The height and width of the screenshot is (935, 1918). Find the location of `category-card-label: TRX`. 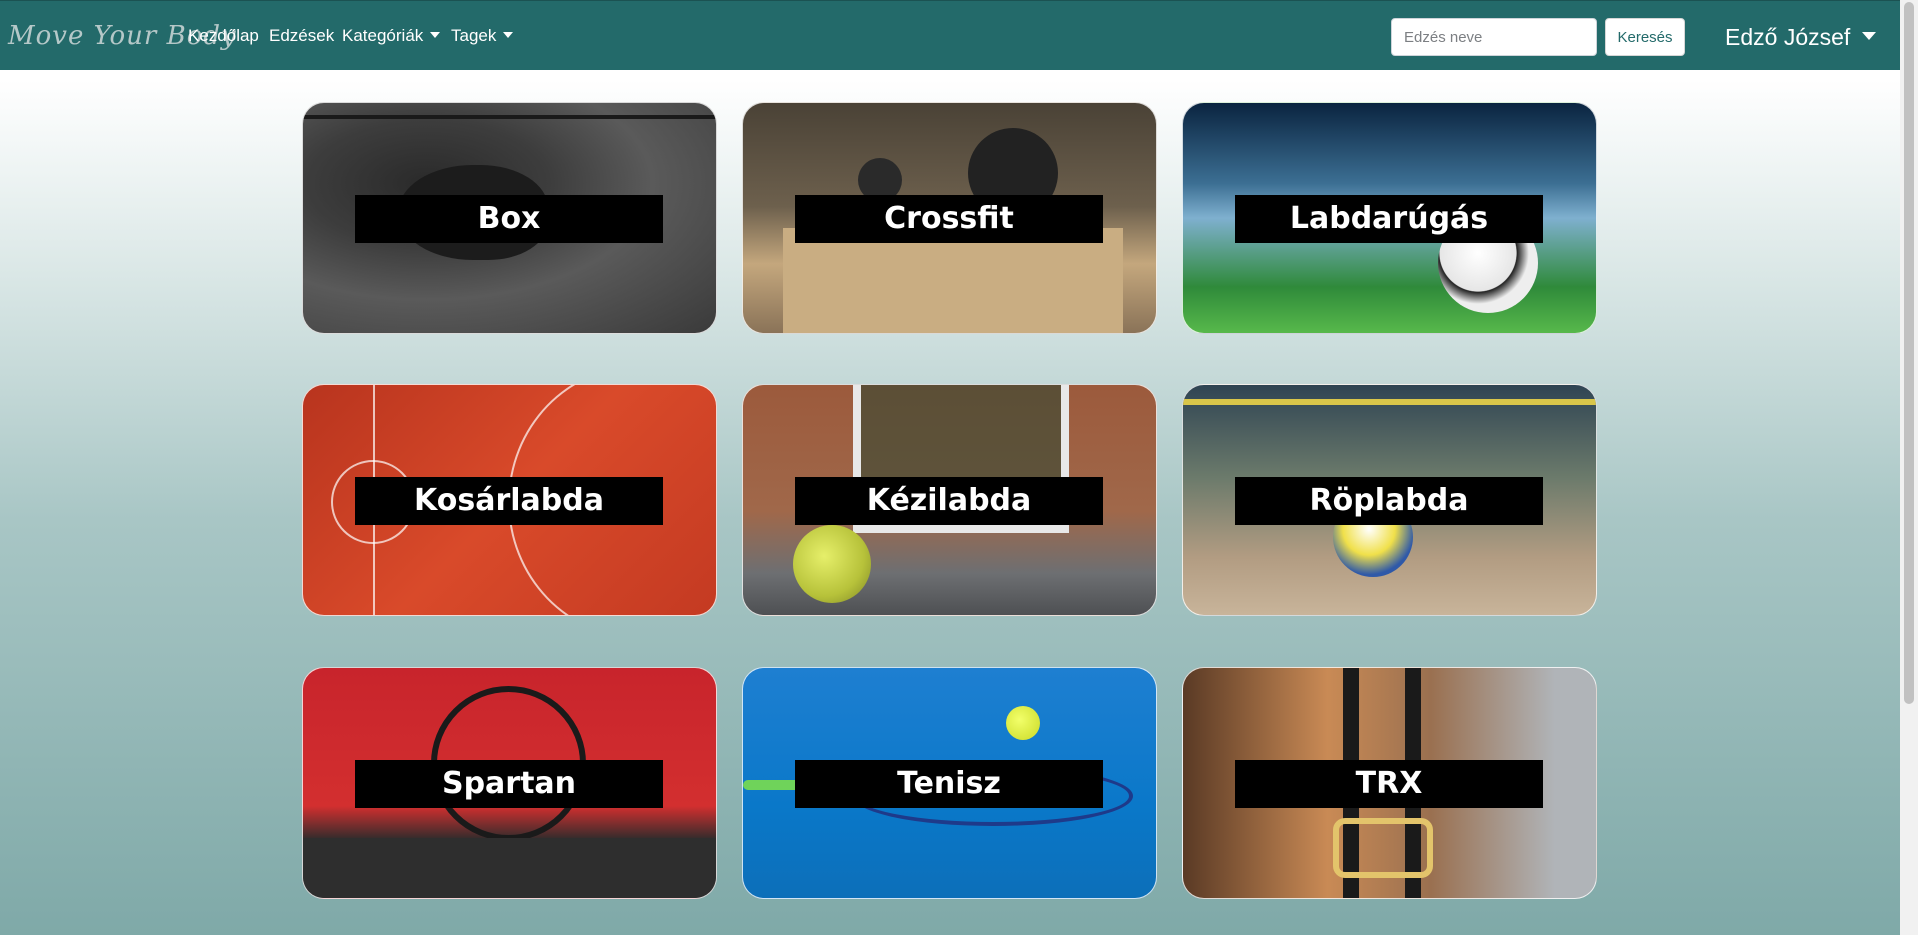

category-card-label: TRX is located at coordinates (1389, 784).